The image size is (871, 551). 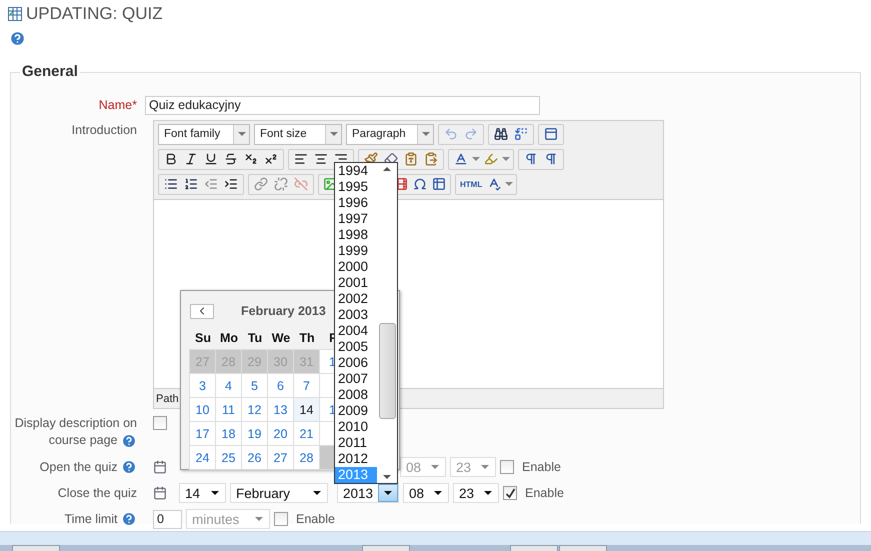 What do you see at coordinates (471, 184) in the screenshot?
I see `html-button: HTML` at bounding box center [471, 184].